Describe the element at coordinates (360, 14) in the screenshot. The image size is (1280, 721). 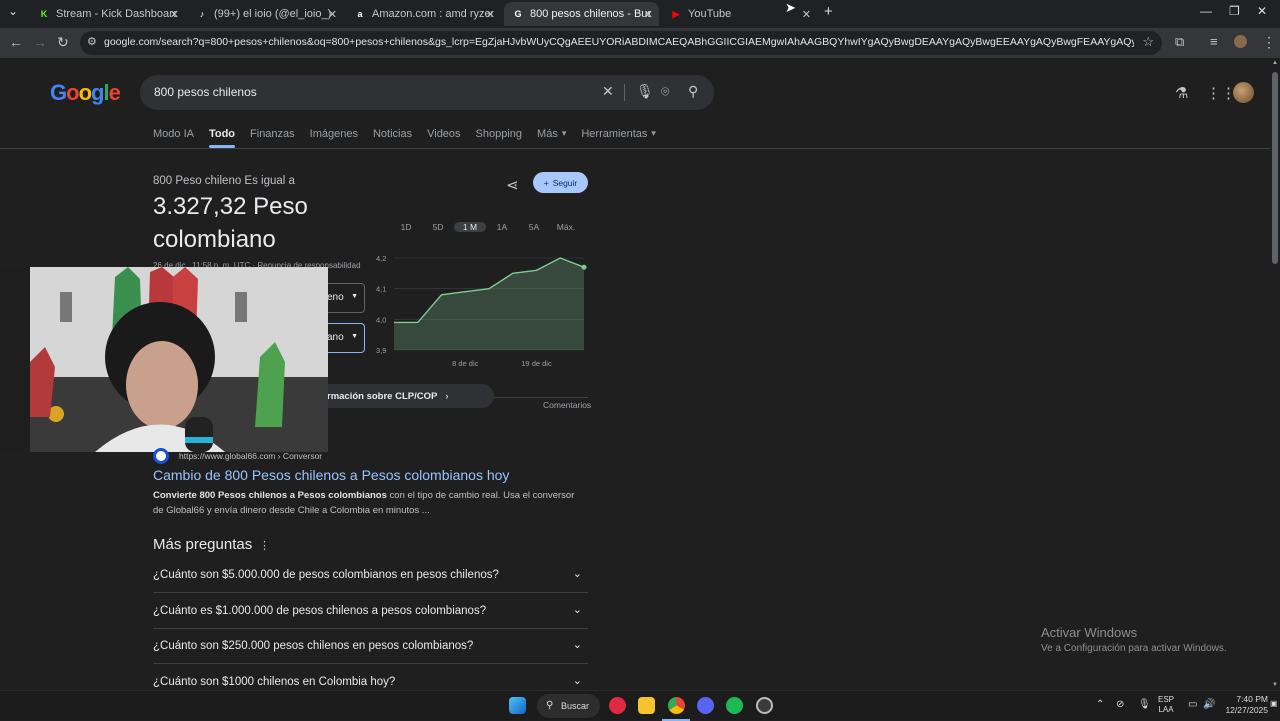
I see `tab-favicon-icon: a` at that location.